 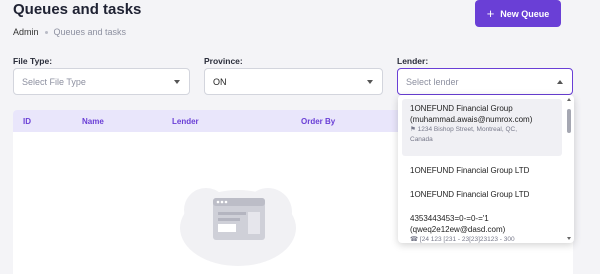 What do you see at coordinates (293, 81) in the screenshot?
I see `province-select: ON` at bounding box center [293, 81].